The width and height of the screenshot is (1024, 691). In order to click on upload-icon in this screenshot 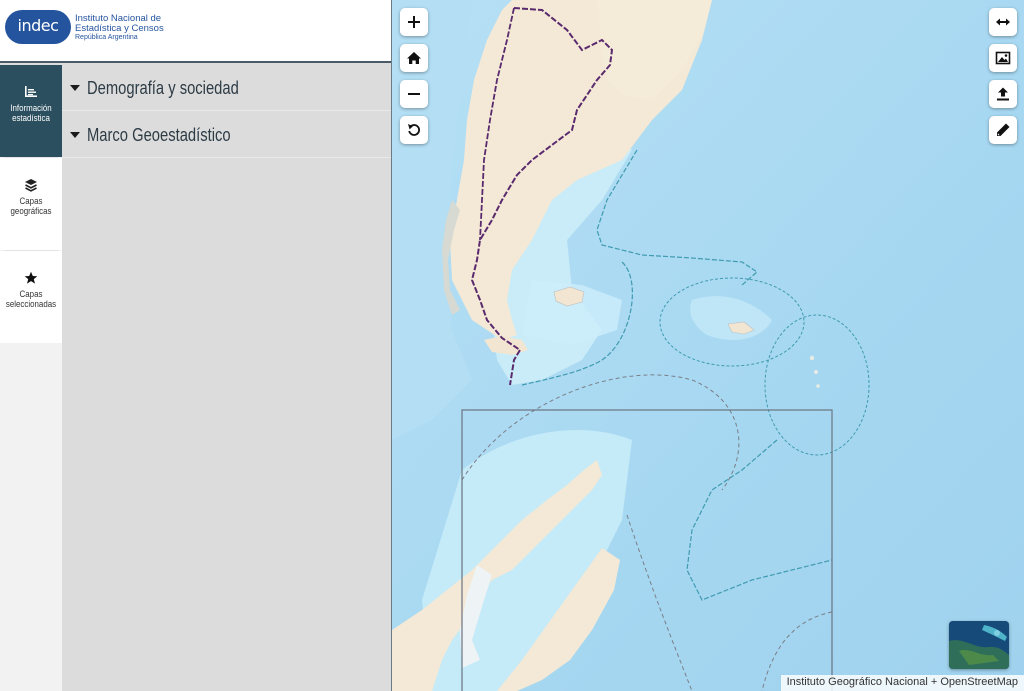, I will do `click(1003, 94)`.